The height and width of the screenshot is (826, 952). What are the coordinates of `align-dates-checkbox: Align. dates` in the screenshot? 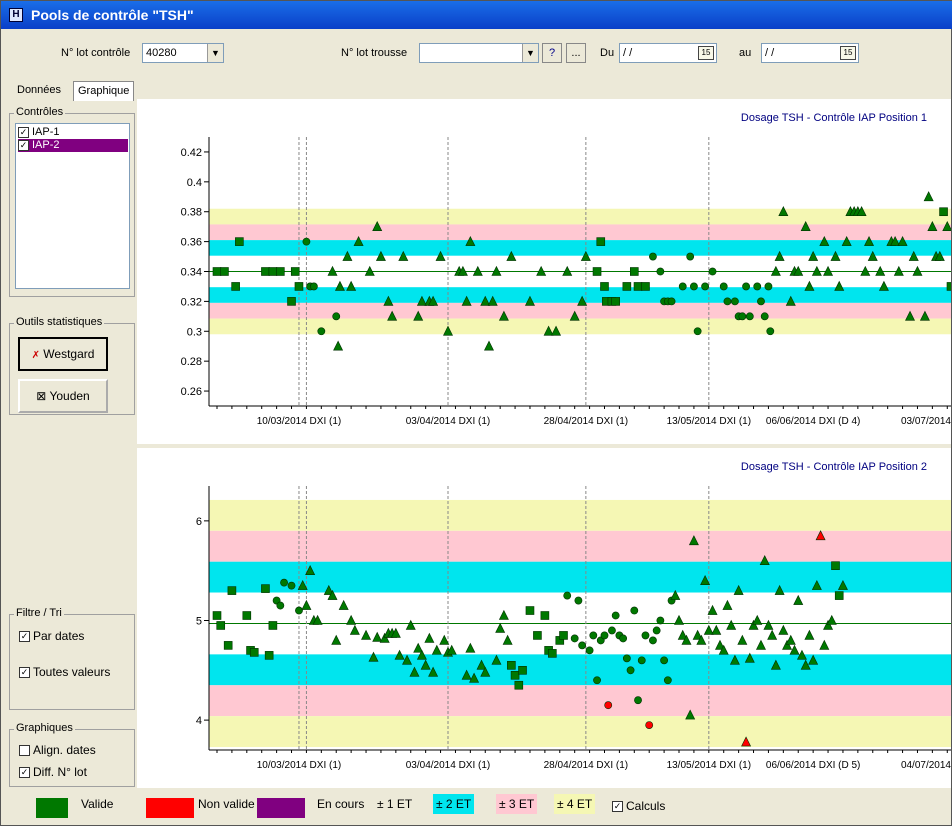 It's located at (57, 750).